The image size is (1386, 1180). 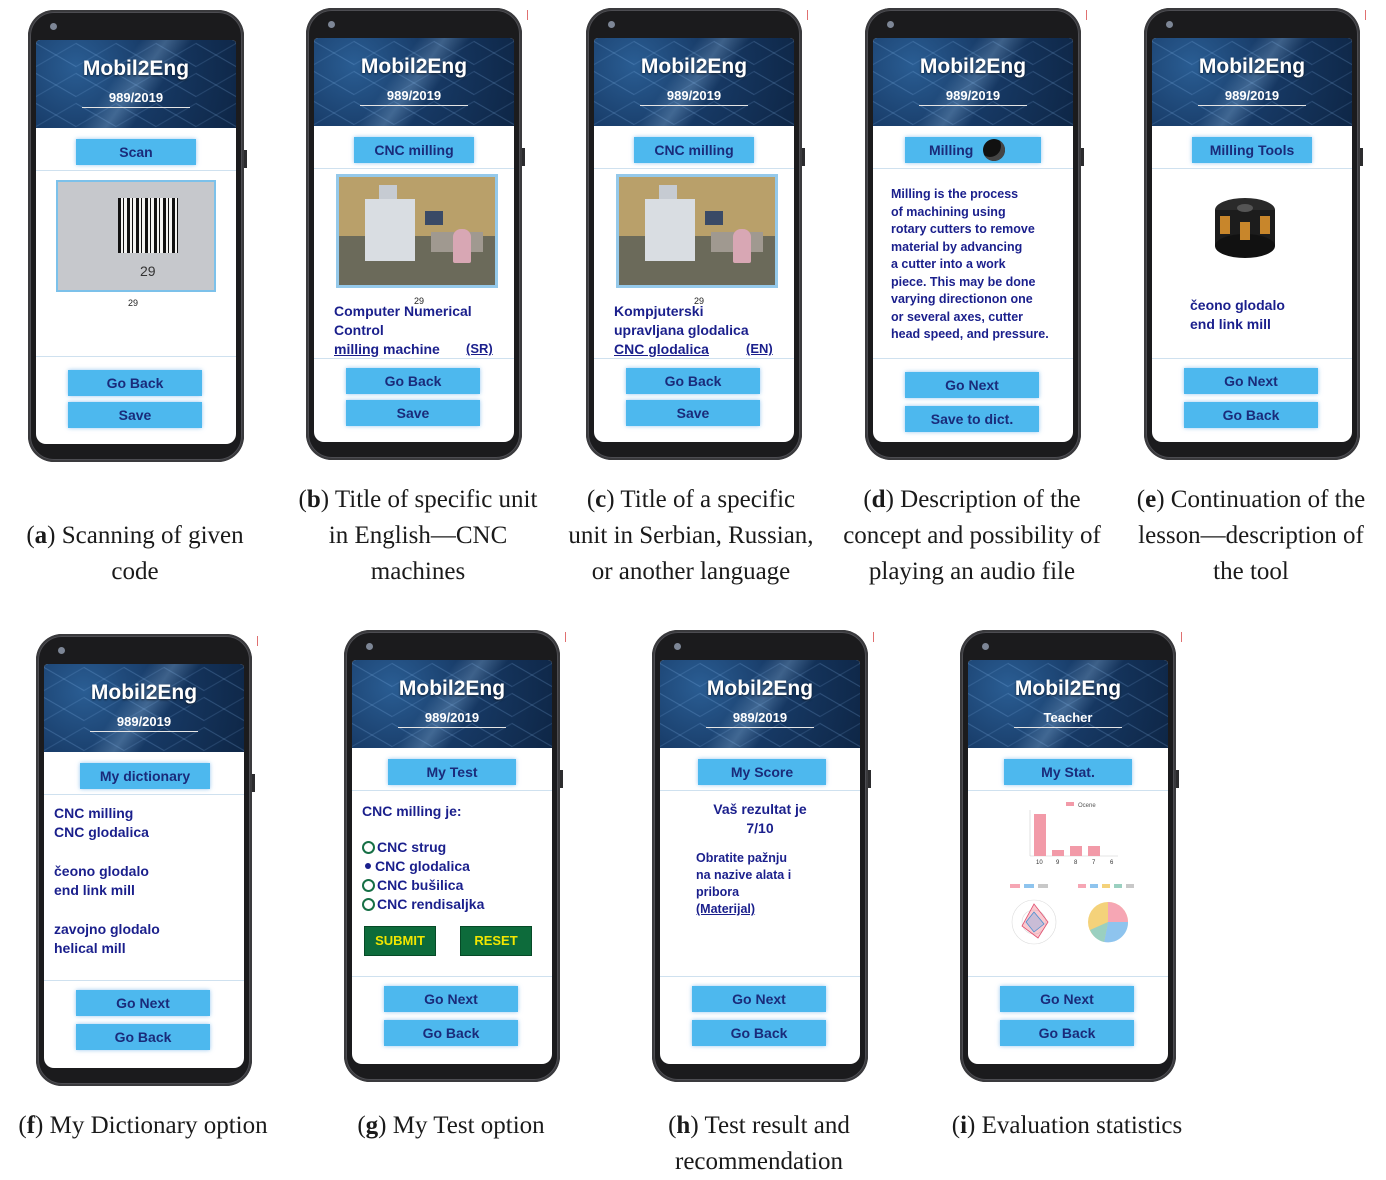 I want to click on my-score-tab: My Score, so click(x=762, y=772).